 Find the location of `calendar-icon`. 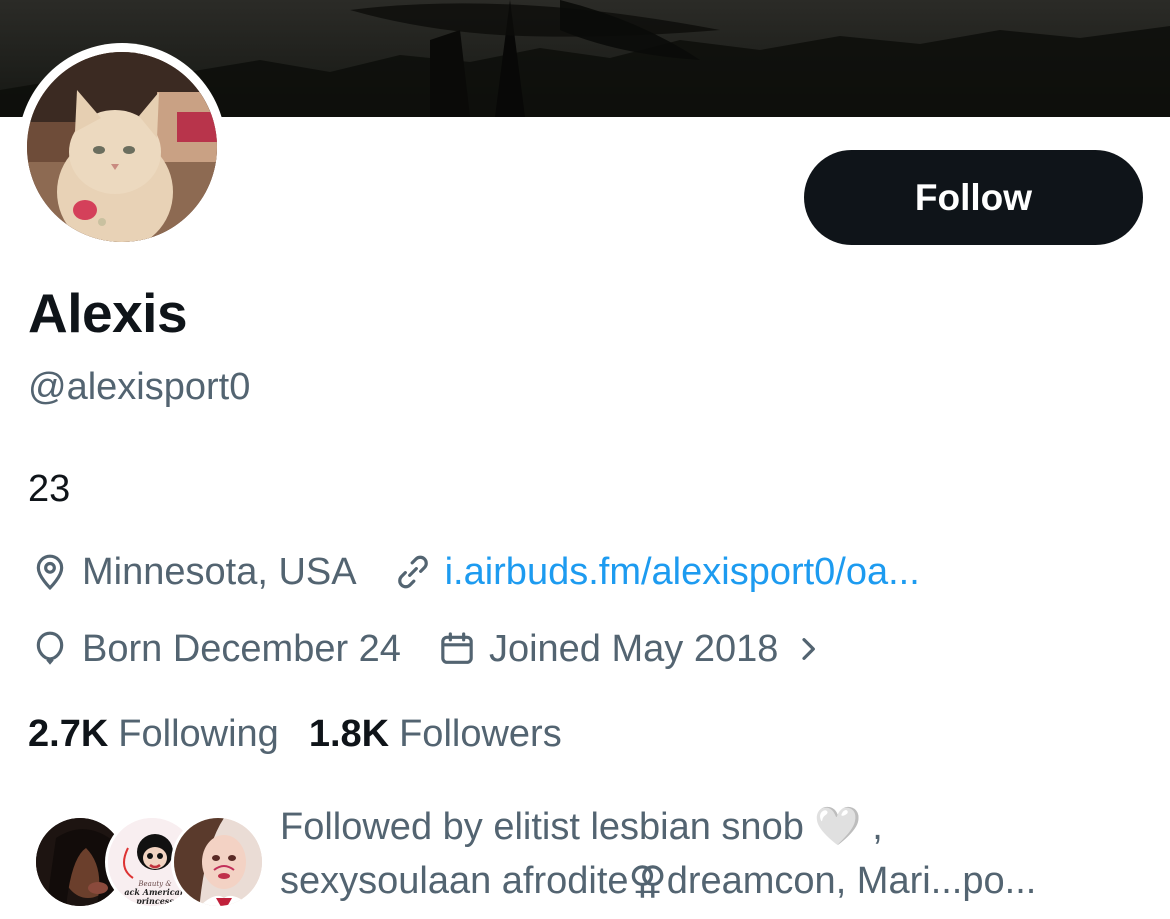

calendar-icon is located at coordinates (457, 648).